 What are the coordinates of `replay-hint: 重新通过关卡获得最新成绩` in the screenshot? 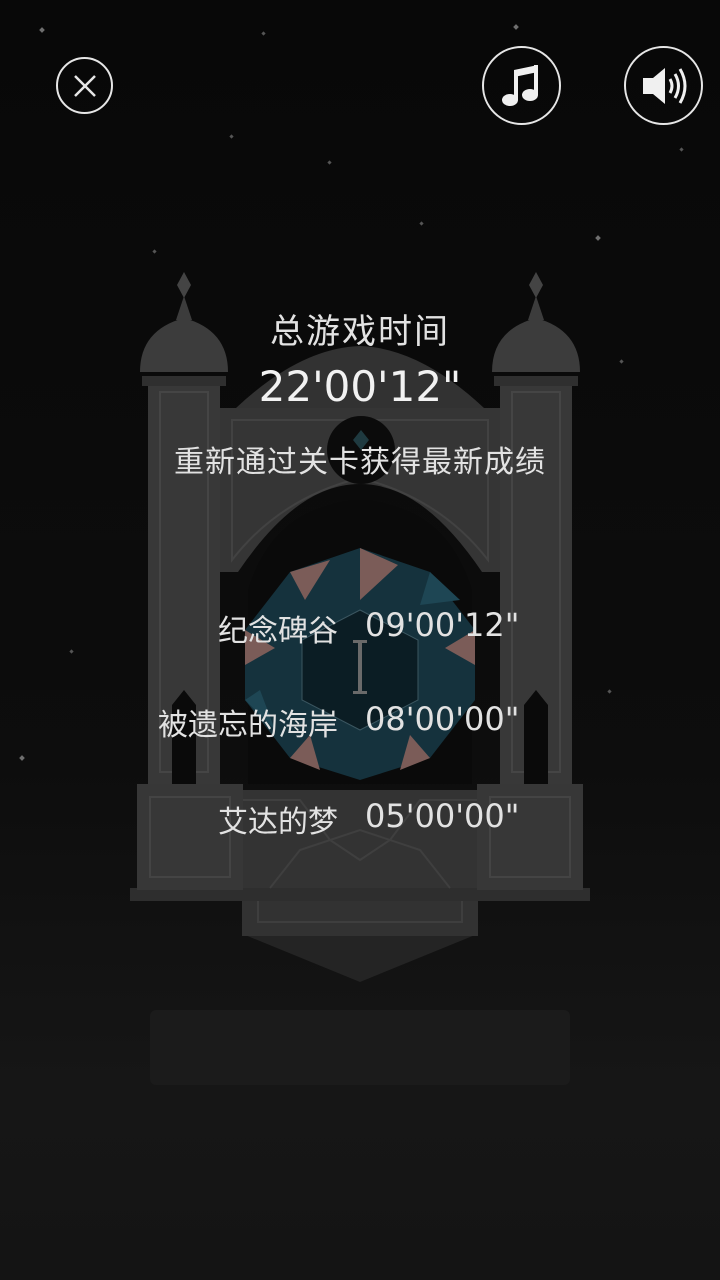 It's located at (360, 462).